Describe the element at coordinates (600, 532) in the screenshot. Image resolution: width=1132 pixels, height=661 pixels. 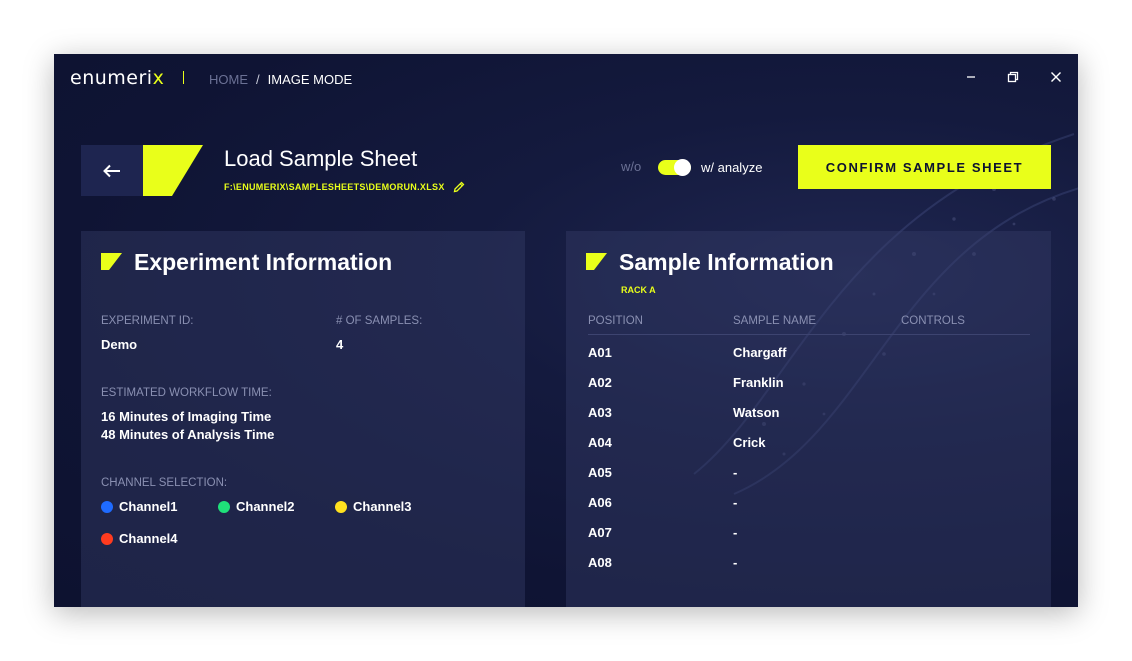
I see `position-cell: A07` at that location.